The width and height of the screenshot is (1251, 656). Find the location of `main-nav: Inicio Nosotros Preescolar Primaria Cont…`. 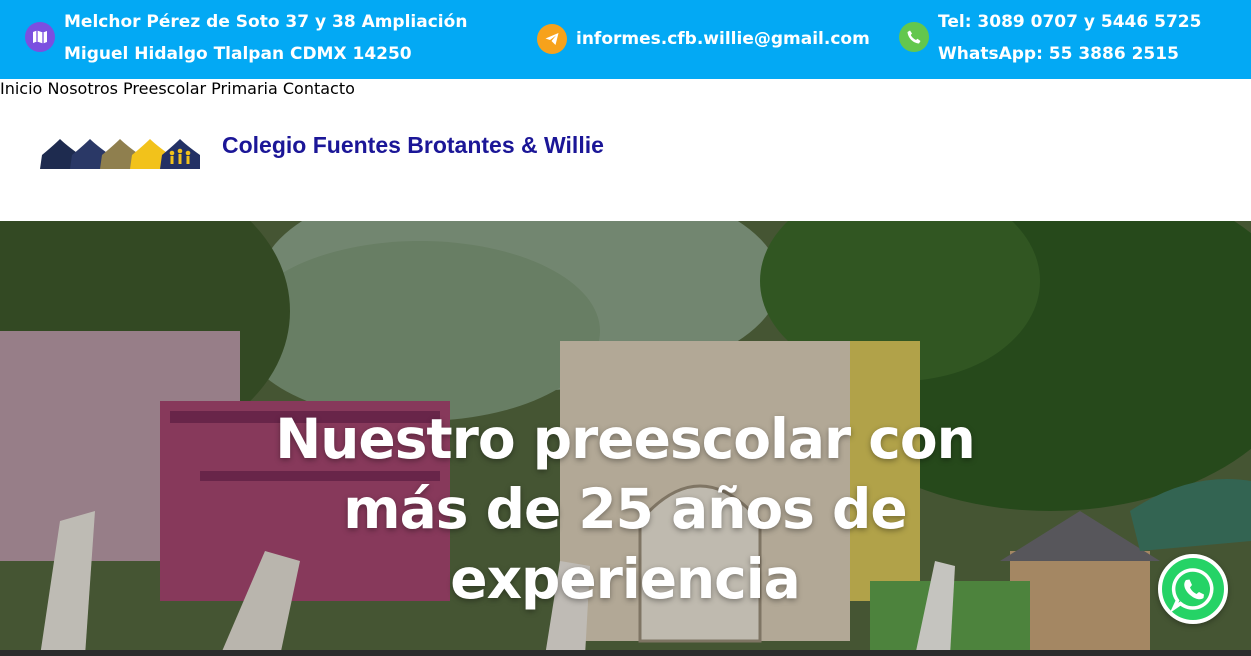

main-nav: Inicio Nosotros Preescolar Primaria Cont… is located at coordinates (625, 88).